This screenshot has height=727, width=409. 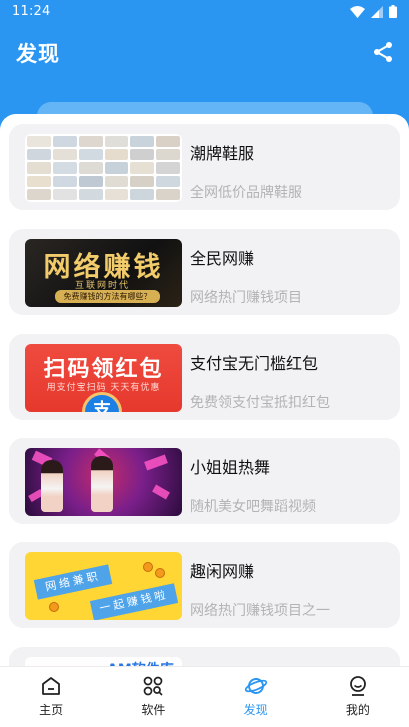 I want to click on thumb-subheading: 用支付宝扫码 天天有优惠, so click(x=103, y=388).